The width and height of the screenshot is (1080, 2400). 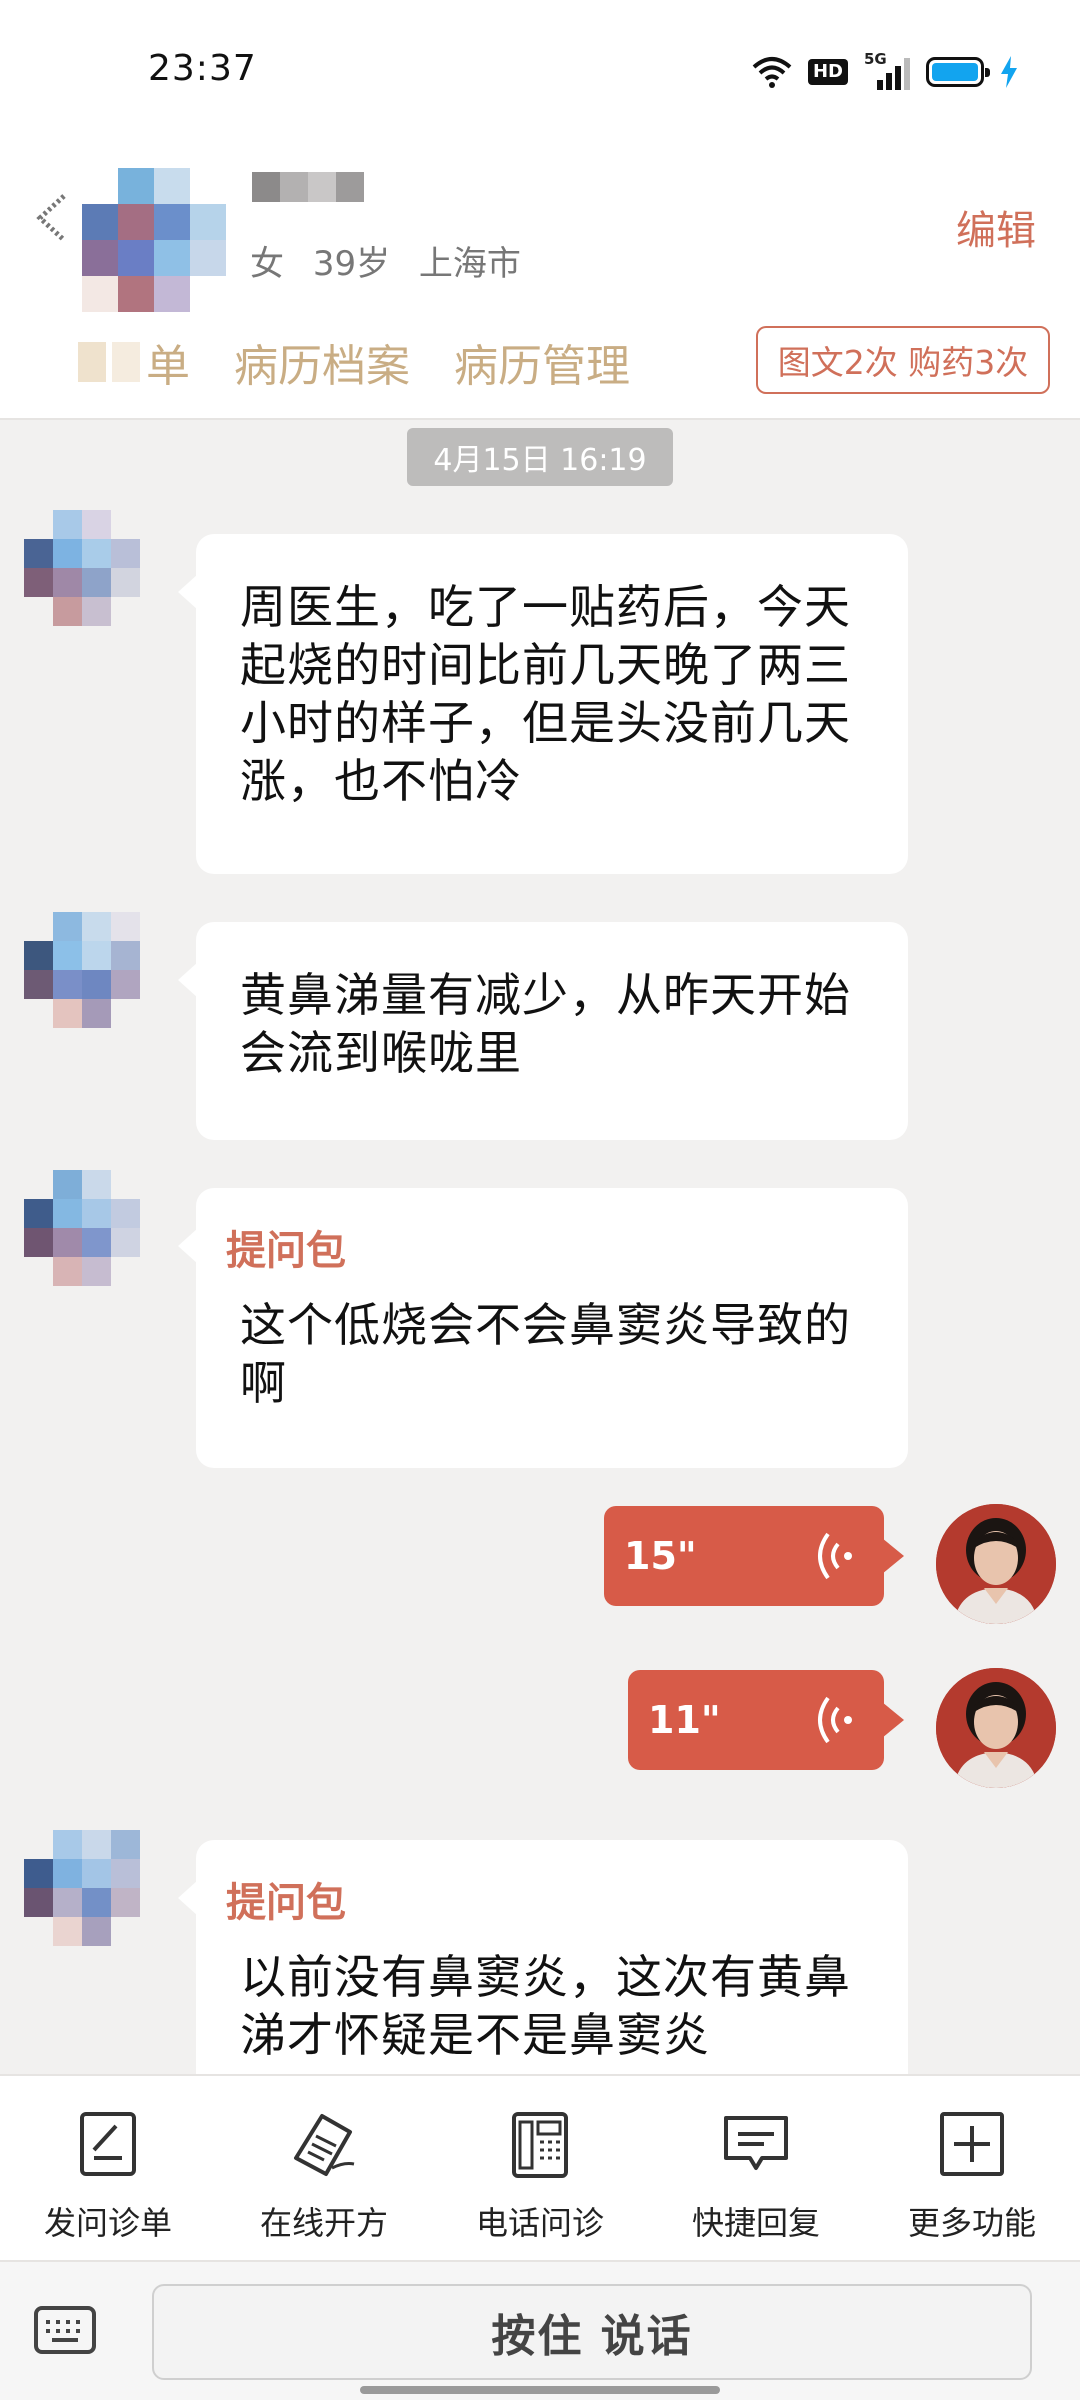 I want to click on status-icons: HD 5G, so click(x=885, y=71).